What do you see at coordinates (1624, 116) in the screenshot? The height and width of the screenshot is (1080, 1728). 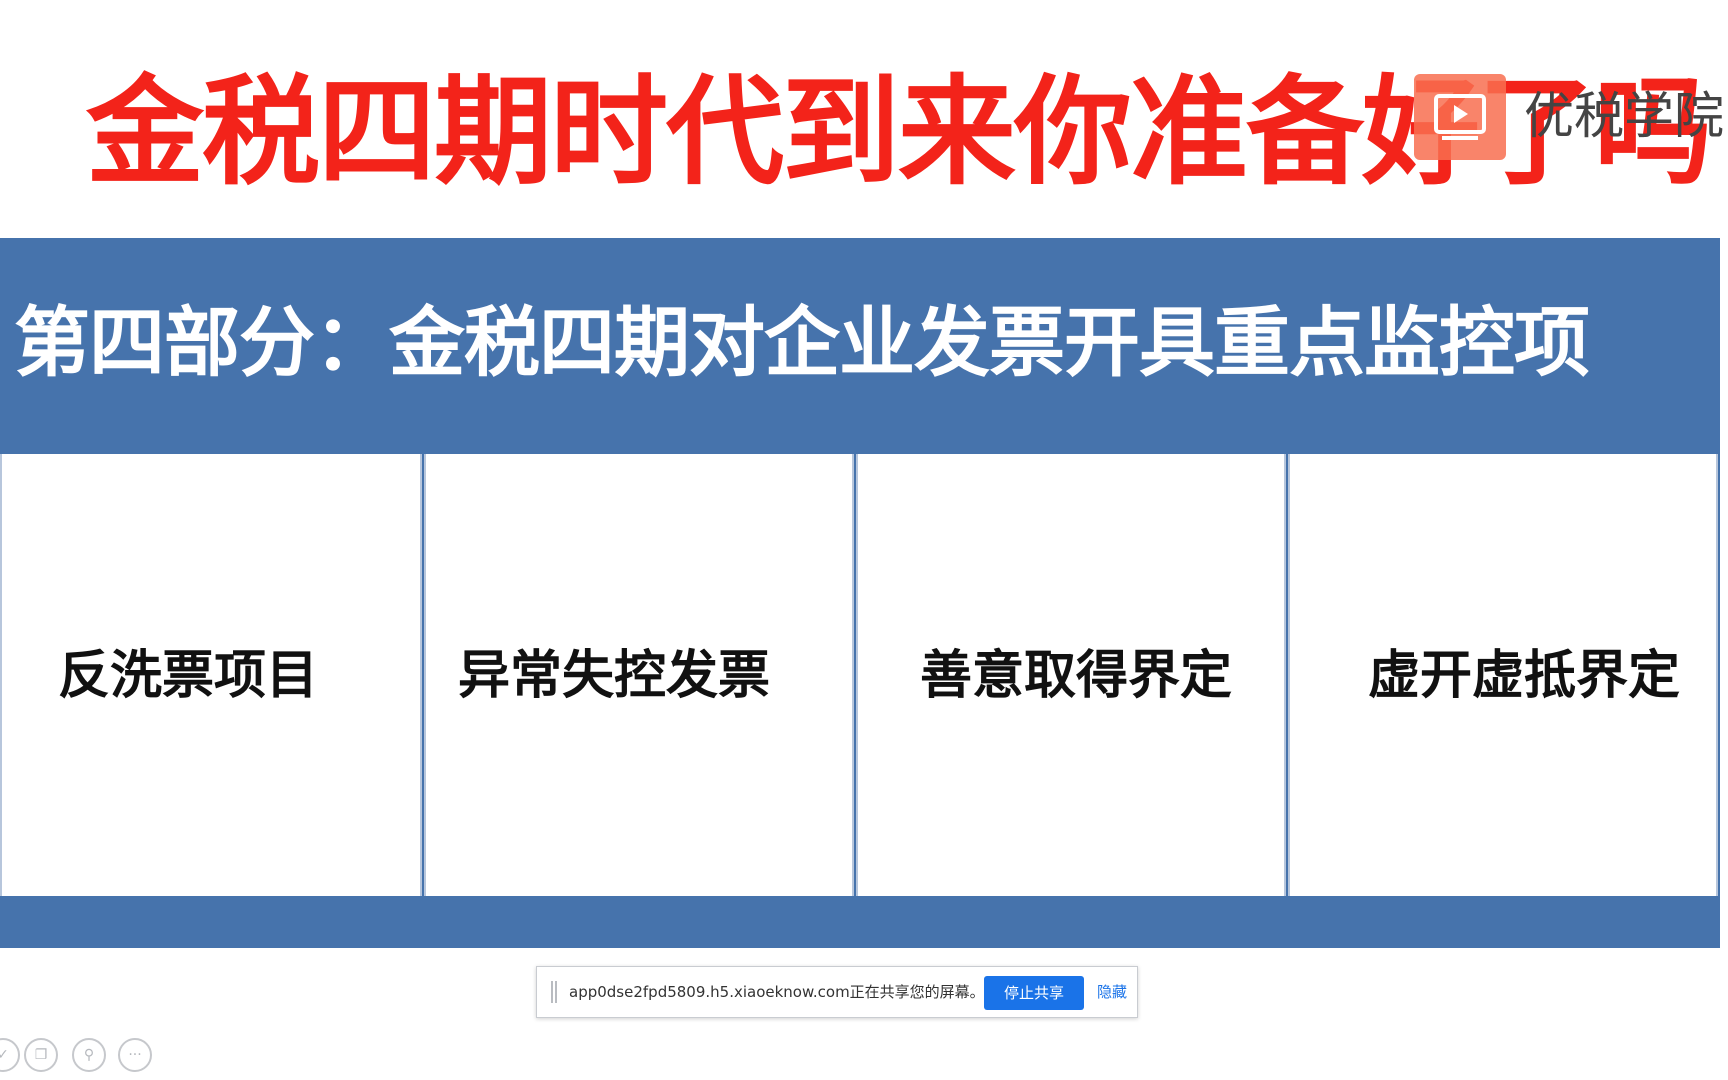 I see `watermark-text: 优税学院` at bounding box center [1624, 116].